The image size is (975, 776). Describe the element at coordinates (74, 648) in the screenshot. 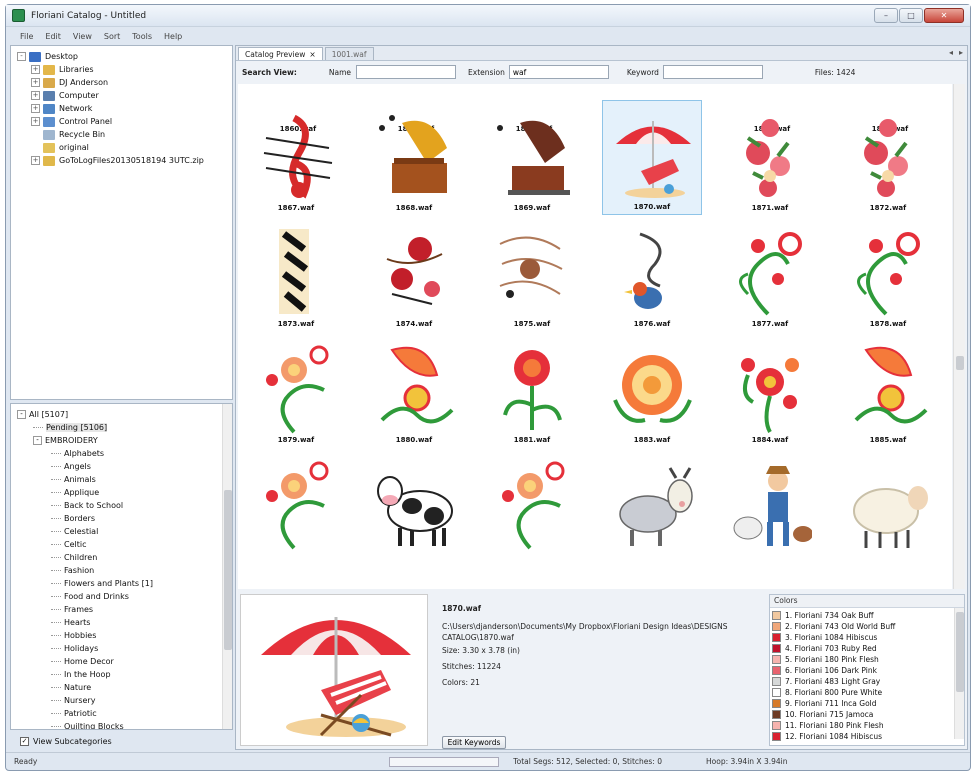

I see `category-item: Holidays` at that location.